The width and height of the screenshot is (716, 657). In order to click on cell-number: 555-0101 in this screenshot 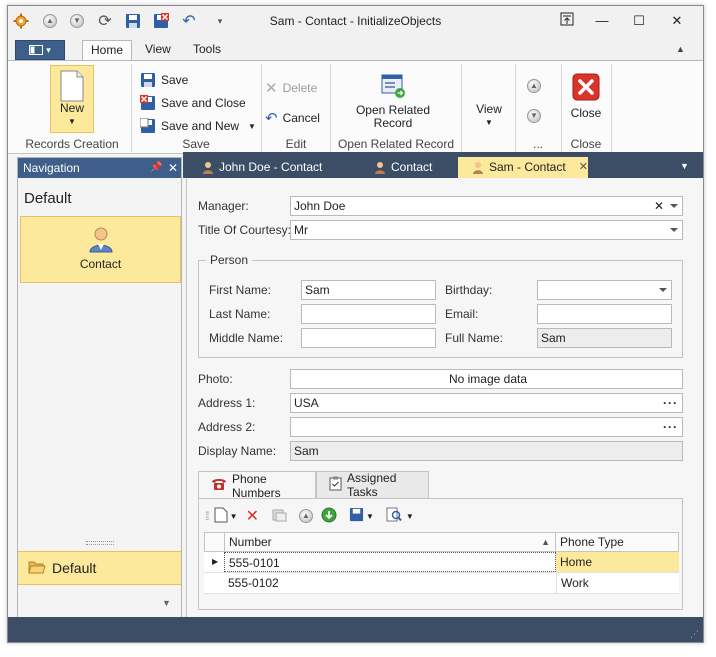, I will do `click(390, 562)`.